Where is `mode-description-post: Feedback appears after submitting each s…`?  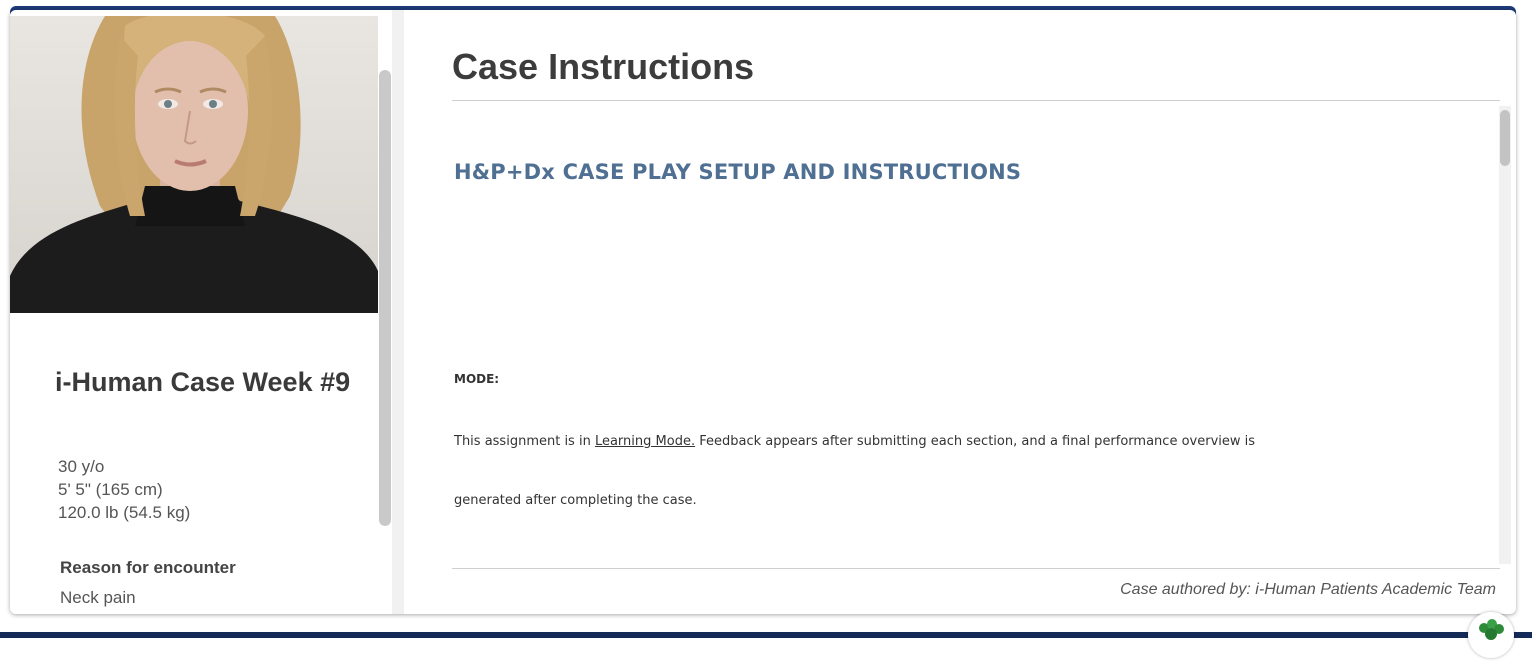
mode-description-post: Feedback appears after submitting each s… is located at coordinates (975, 441).